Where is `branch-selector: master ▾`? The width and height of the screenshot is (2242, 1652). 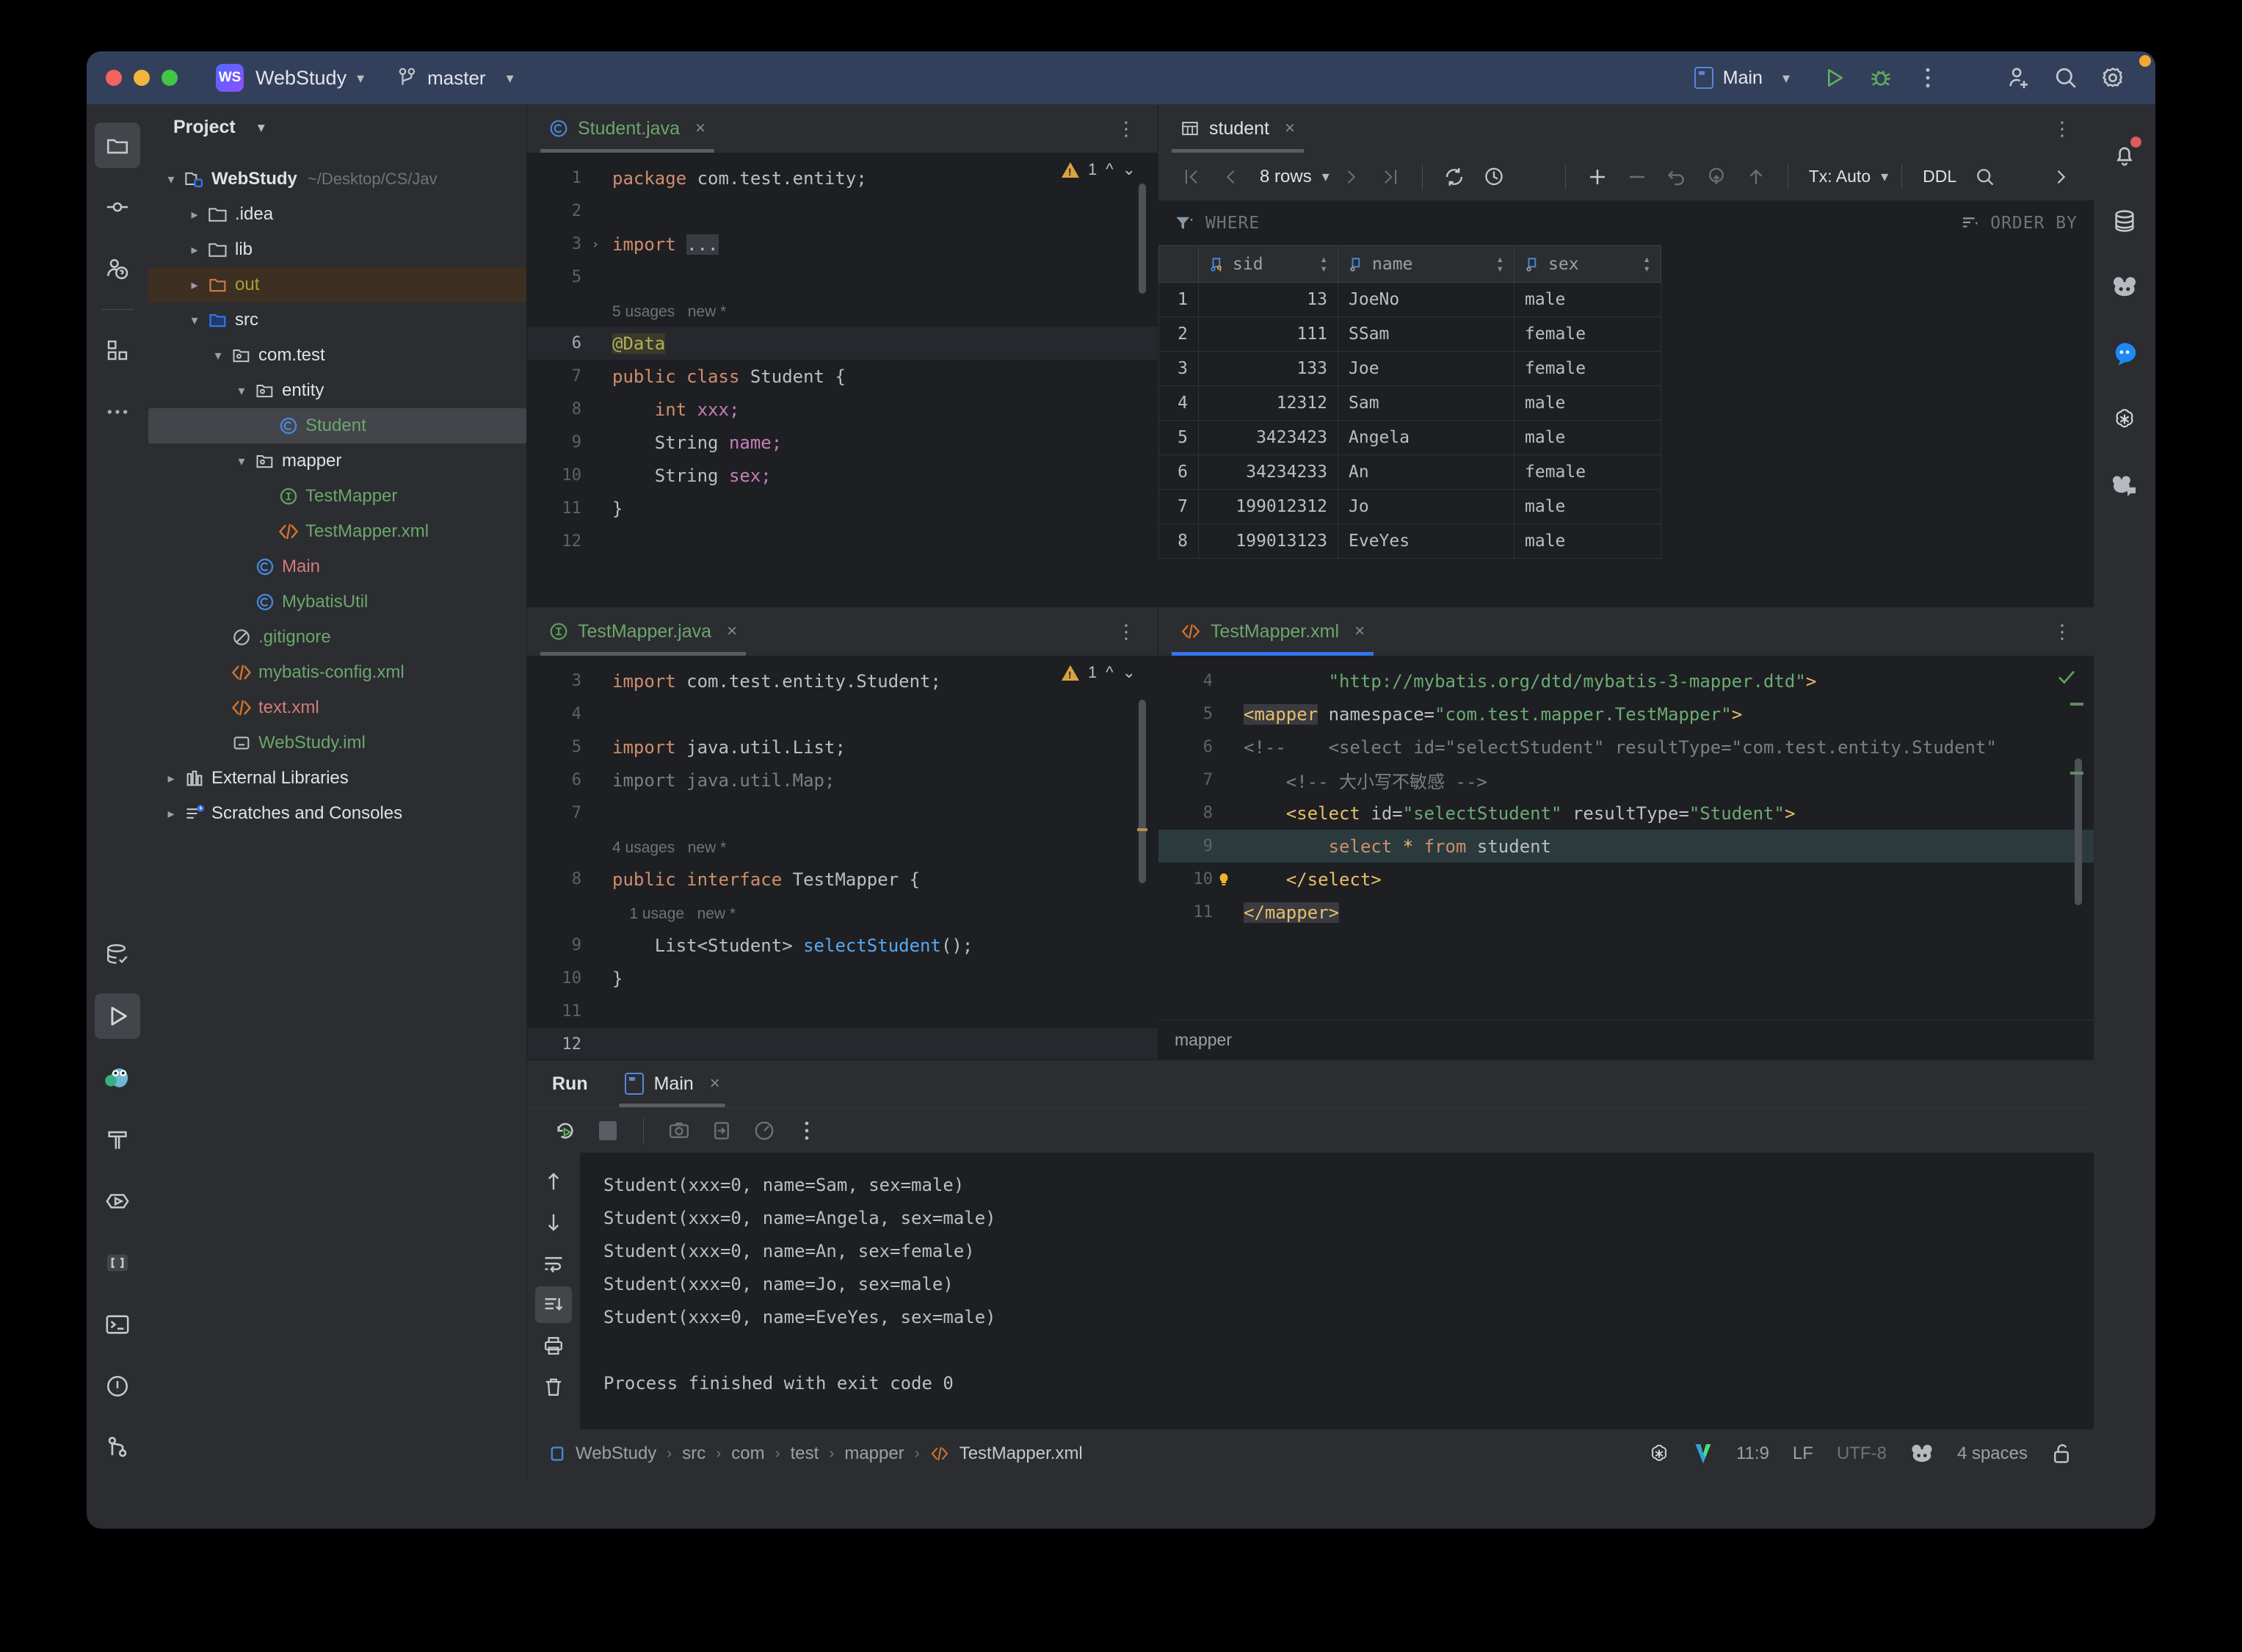
branch-selector: master ▾ is located at coordinates (456, 78).